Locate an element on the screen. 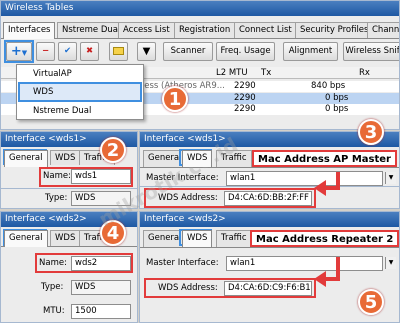  check-icon: ✔ is located at coordinates (67, 51).